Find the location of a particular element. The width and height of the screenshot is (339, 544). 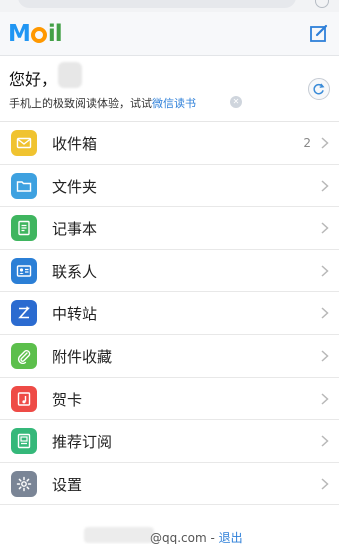

greeting-card-icon is located at coordinates (24, 398).